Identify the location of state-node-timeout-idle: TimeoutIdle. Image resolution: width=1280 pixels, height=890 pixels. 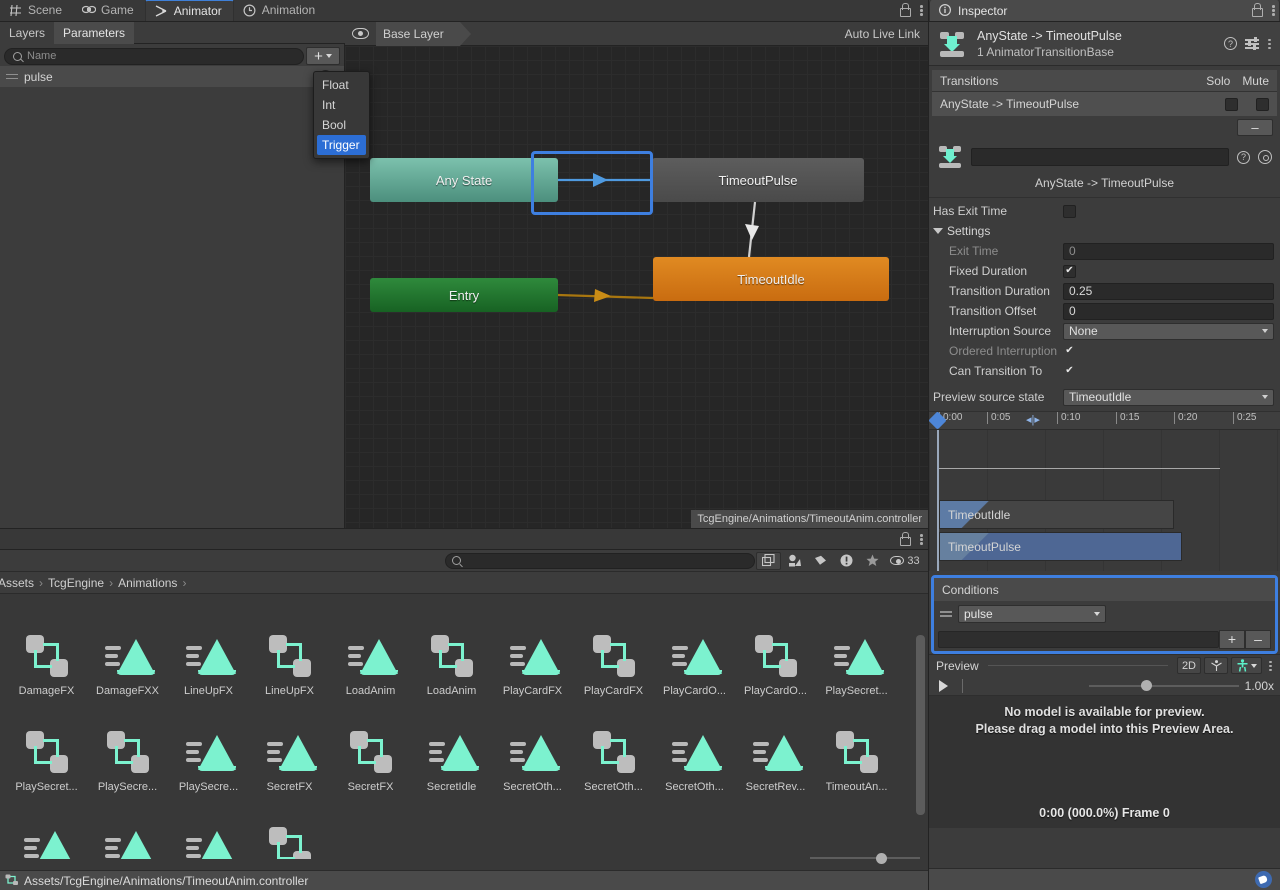
(771, 279).